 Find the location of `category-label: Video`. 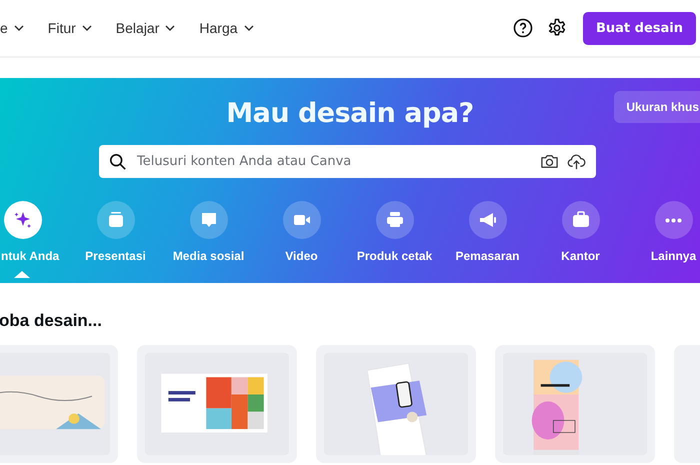

category-label: Video is located at coordinates (301, 256).